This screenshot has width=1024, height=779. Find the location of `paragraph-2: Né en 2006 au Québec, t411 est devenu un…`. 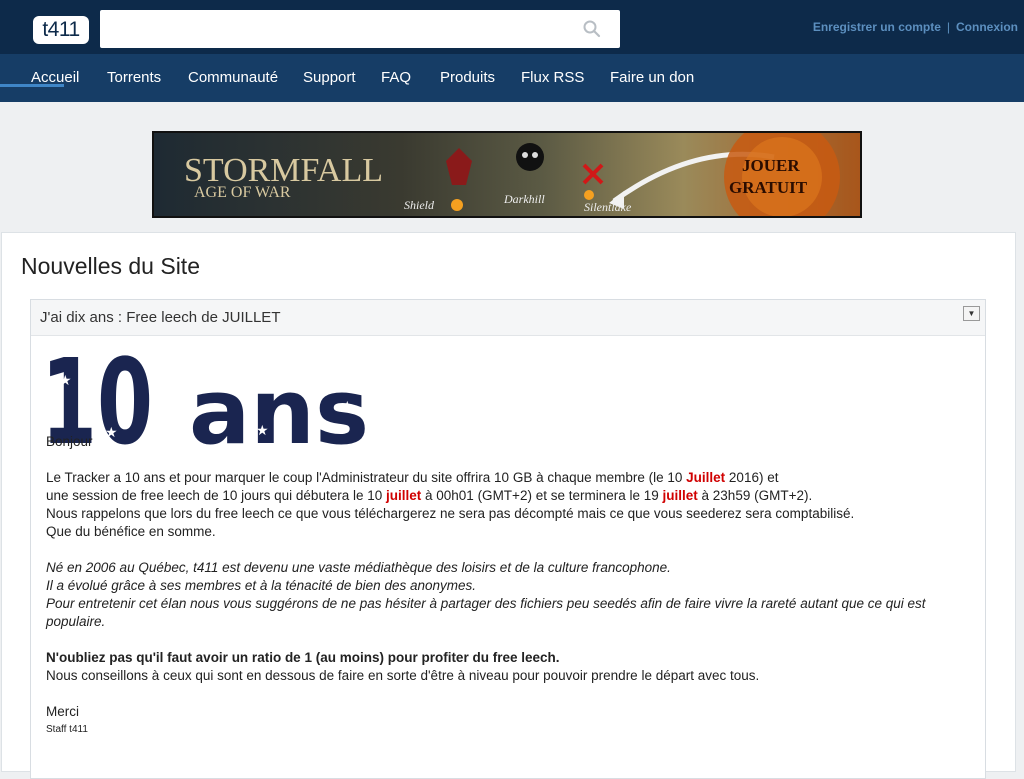

paragraph-2: Né en 2006 au Québec, t411 est devenu un… is located at coordinates (486, 594).